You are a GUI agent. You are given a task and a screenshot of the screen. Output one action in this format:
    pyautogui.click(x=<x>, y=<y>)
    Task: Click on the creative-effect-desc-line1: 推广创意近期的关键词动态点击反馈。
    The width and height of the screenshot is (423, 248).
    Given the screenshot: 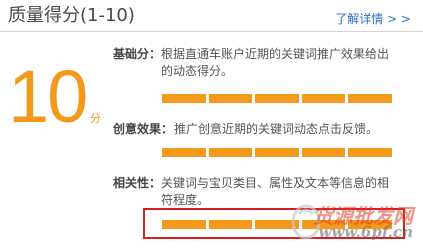 What is the action you would take?
    pyautogui.click(x=276, y=129)
    